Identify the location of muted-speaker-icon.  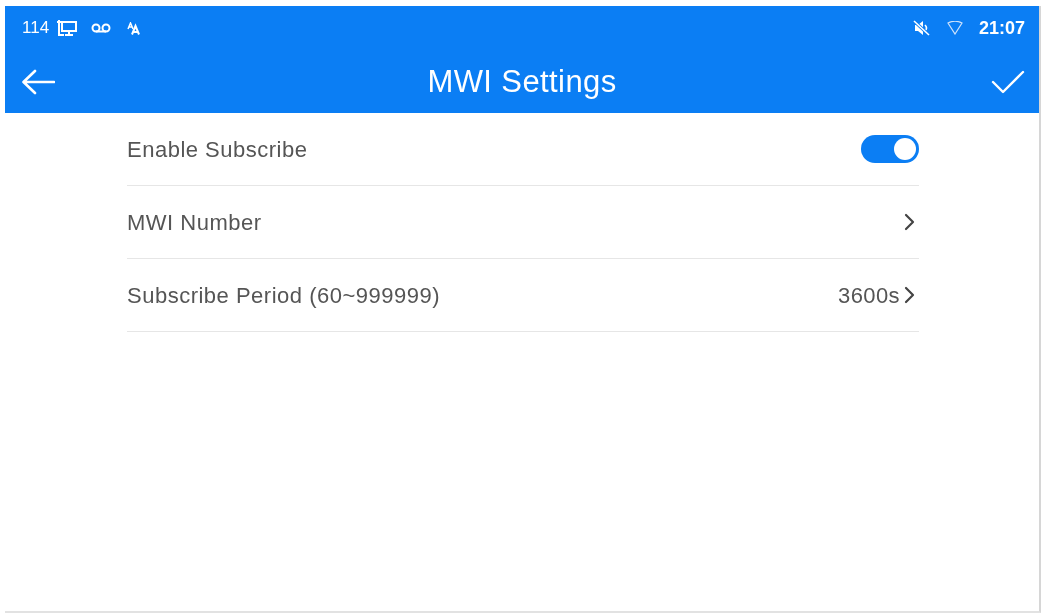
(921, 28).